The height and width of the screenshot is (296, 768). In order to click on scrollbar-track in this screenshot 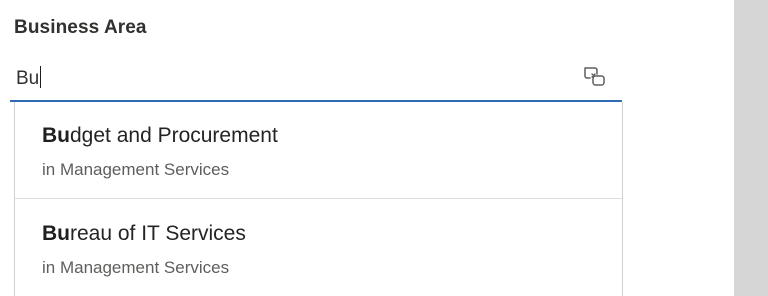, I will do `click(751, 148)`.